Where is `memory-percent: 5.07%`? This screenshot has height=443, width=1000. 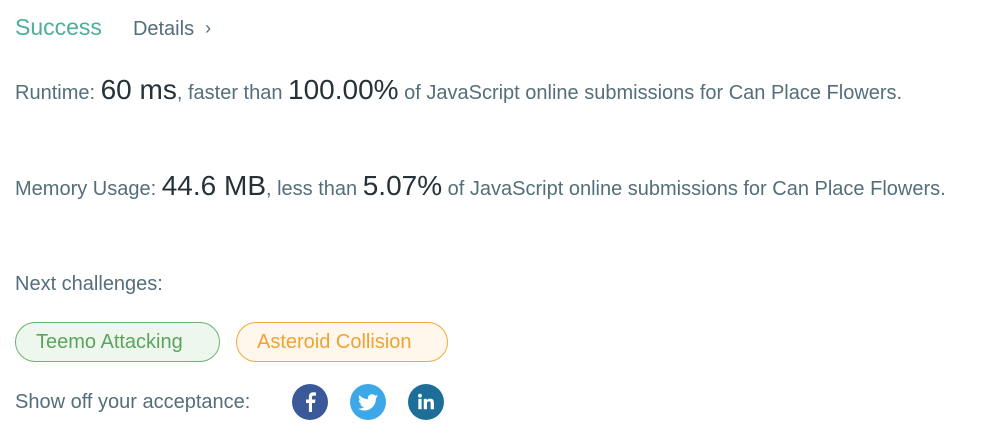 memory-percent: 5.07% is located at coordinates (402, 185).